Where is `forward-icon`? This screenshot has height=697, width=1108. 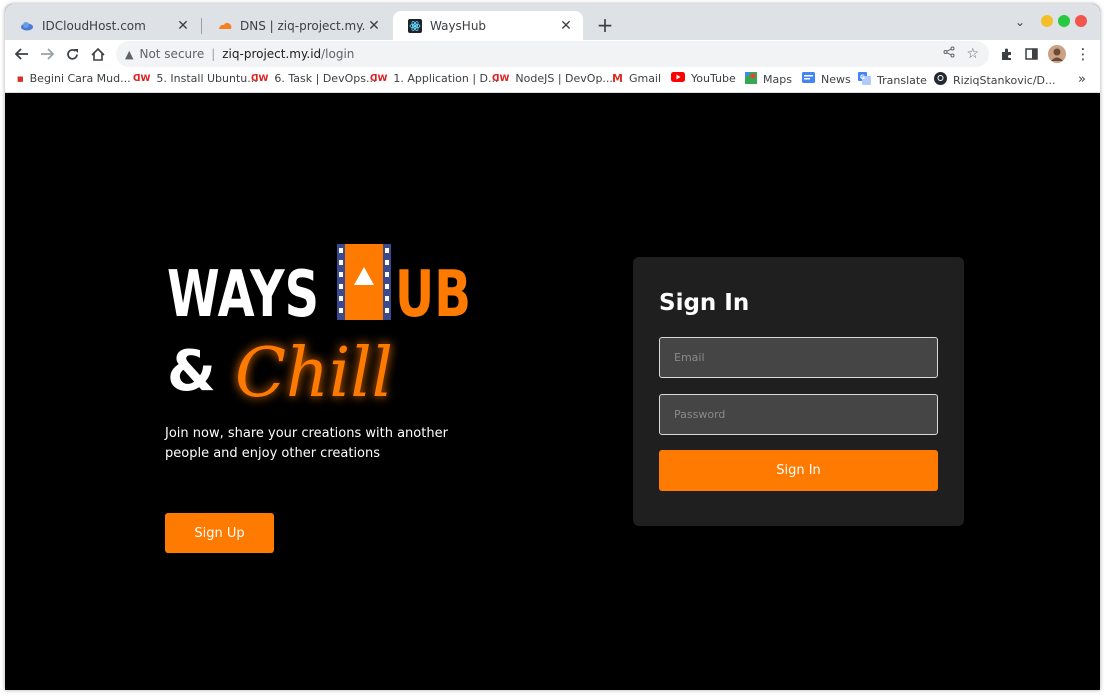 forward-icon is located at coordinates (47, 54).